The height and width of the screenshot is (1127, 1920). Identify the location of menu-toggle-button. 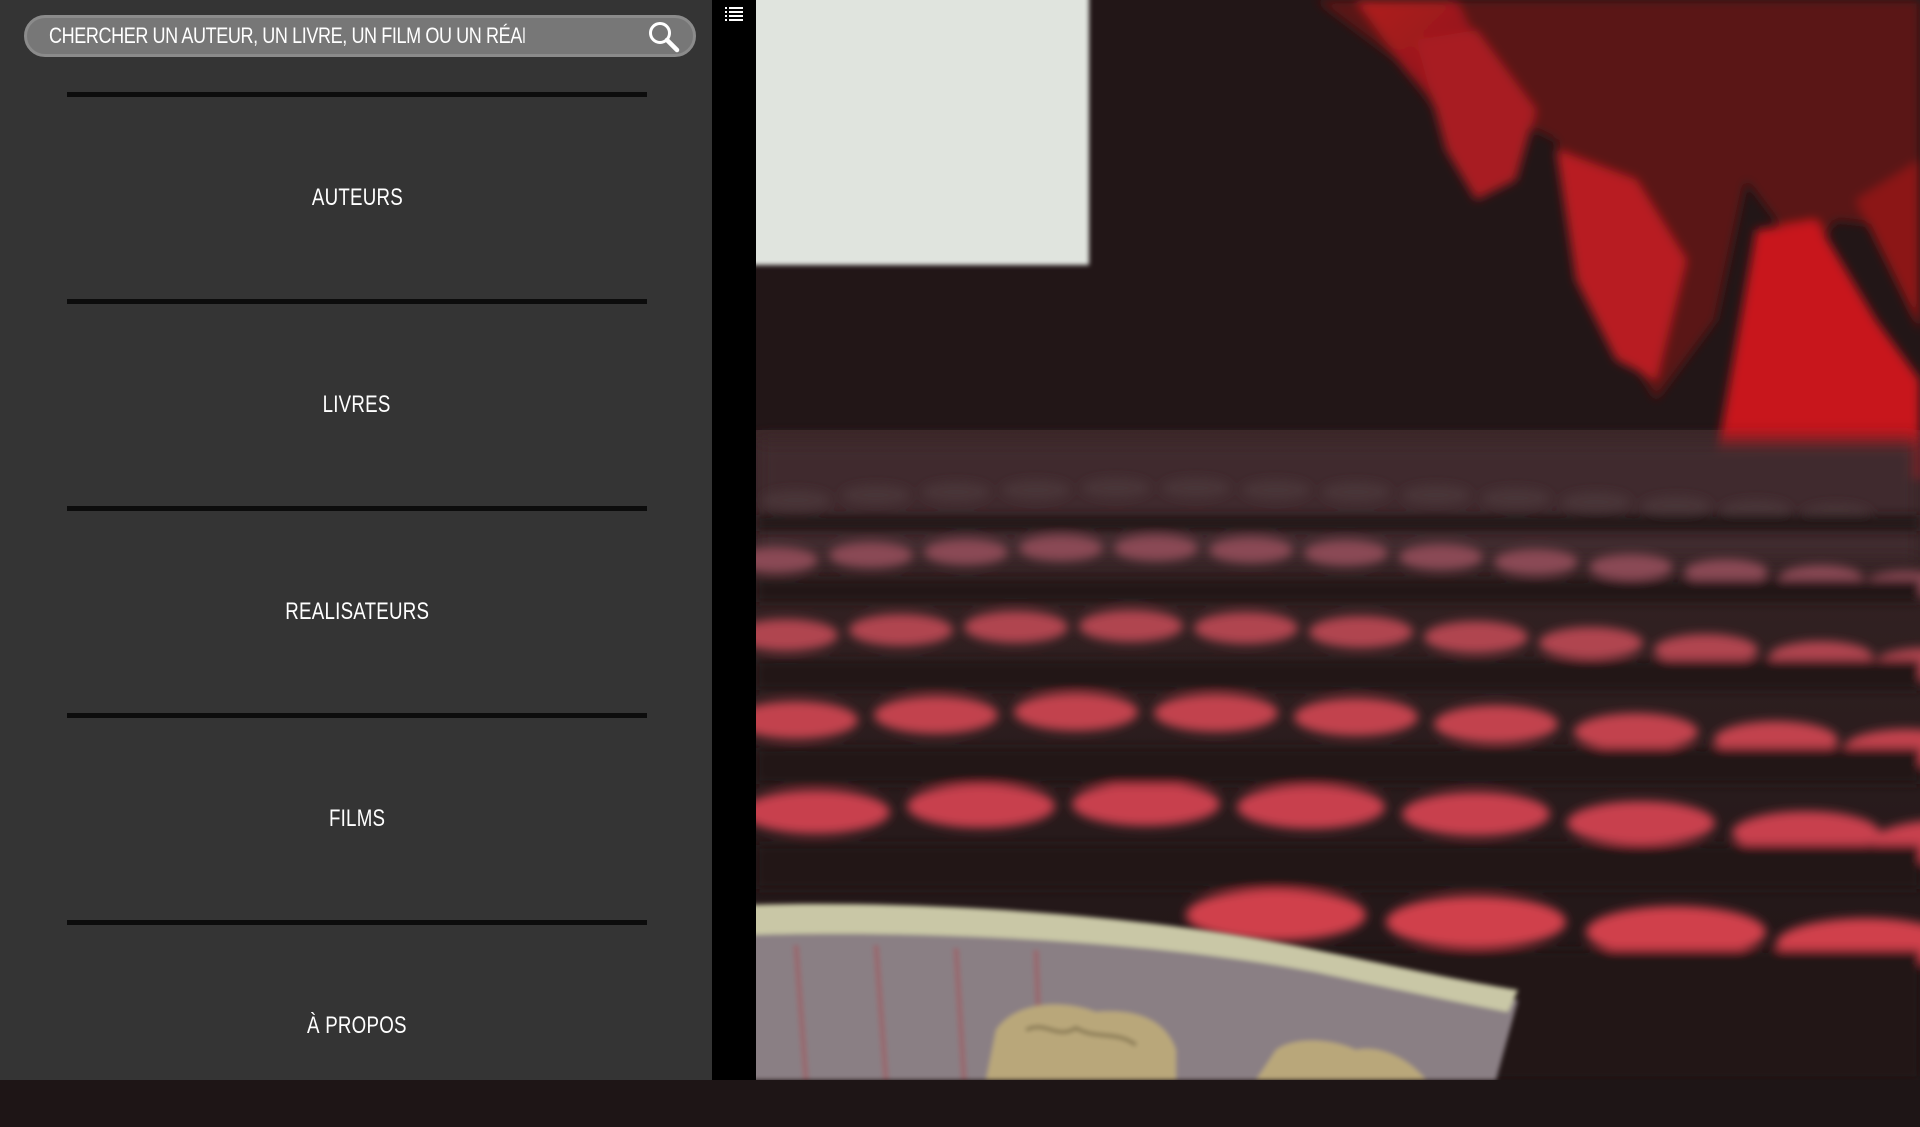
(734, 14).